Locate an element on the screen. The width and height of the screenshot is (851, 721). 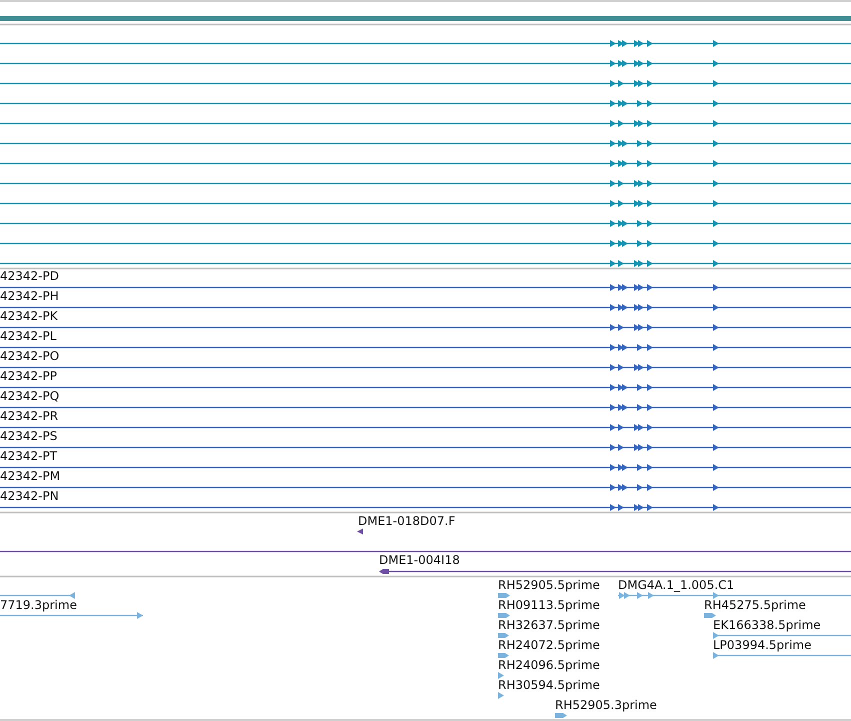
feature-label: 42342-PH is located at coordinates (29, 296).